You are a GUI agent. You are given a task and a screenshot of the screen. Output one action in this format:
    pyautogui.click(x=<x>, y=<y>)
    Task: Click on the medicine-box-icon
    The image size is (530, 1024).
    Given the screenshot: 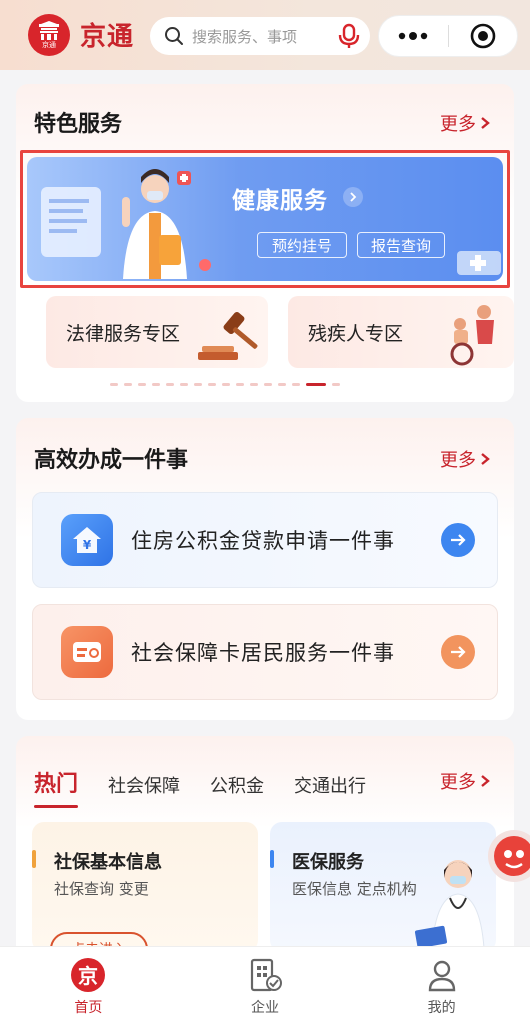 What is the action you would take?
    pyautogui.click(x=479, y=263)
    